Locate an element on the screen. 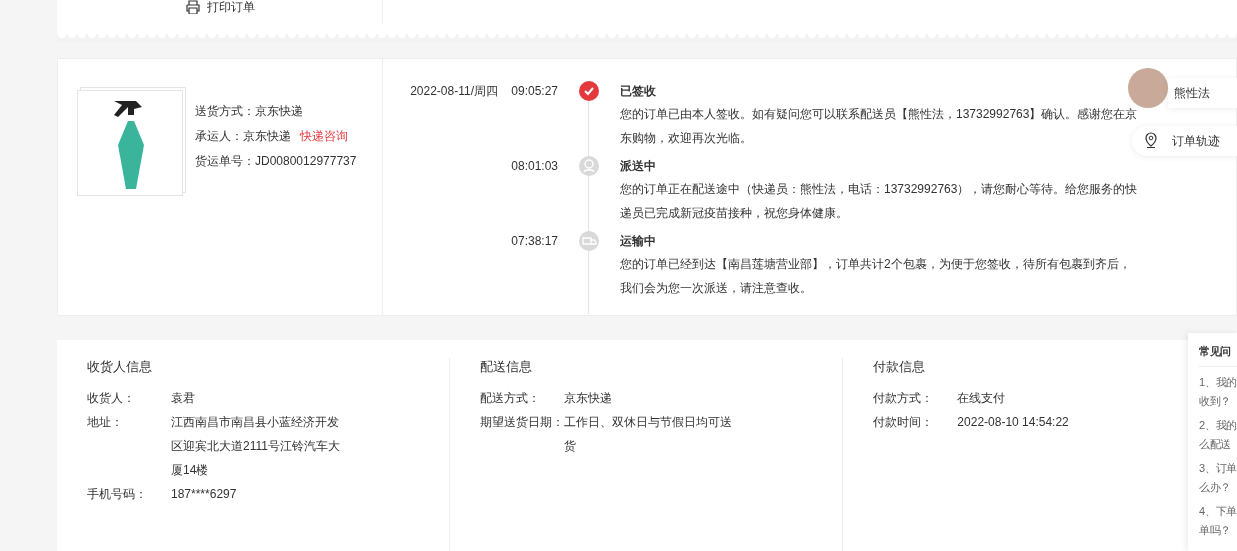  order-track-button: 订单轨迹 is located at coordinates (1184, 141).